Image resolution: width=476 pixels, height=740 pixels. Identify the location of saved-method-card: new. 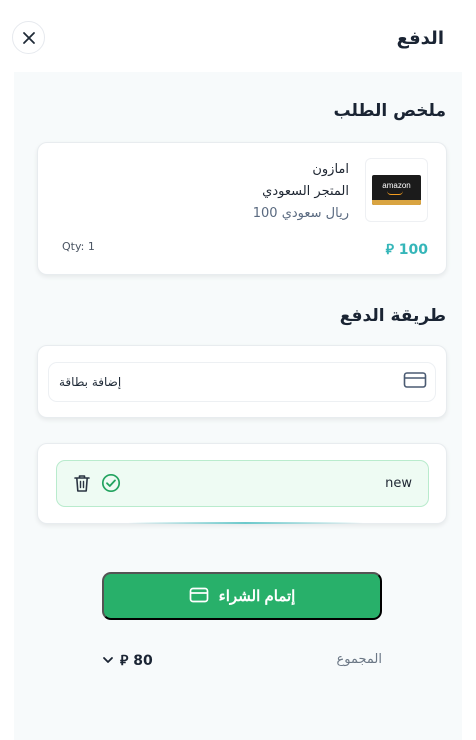
(242, 483).